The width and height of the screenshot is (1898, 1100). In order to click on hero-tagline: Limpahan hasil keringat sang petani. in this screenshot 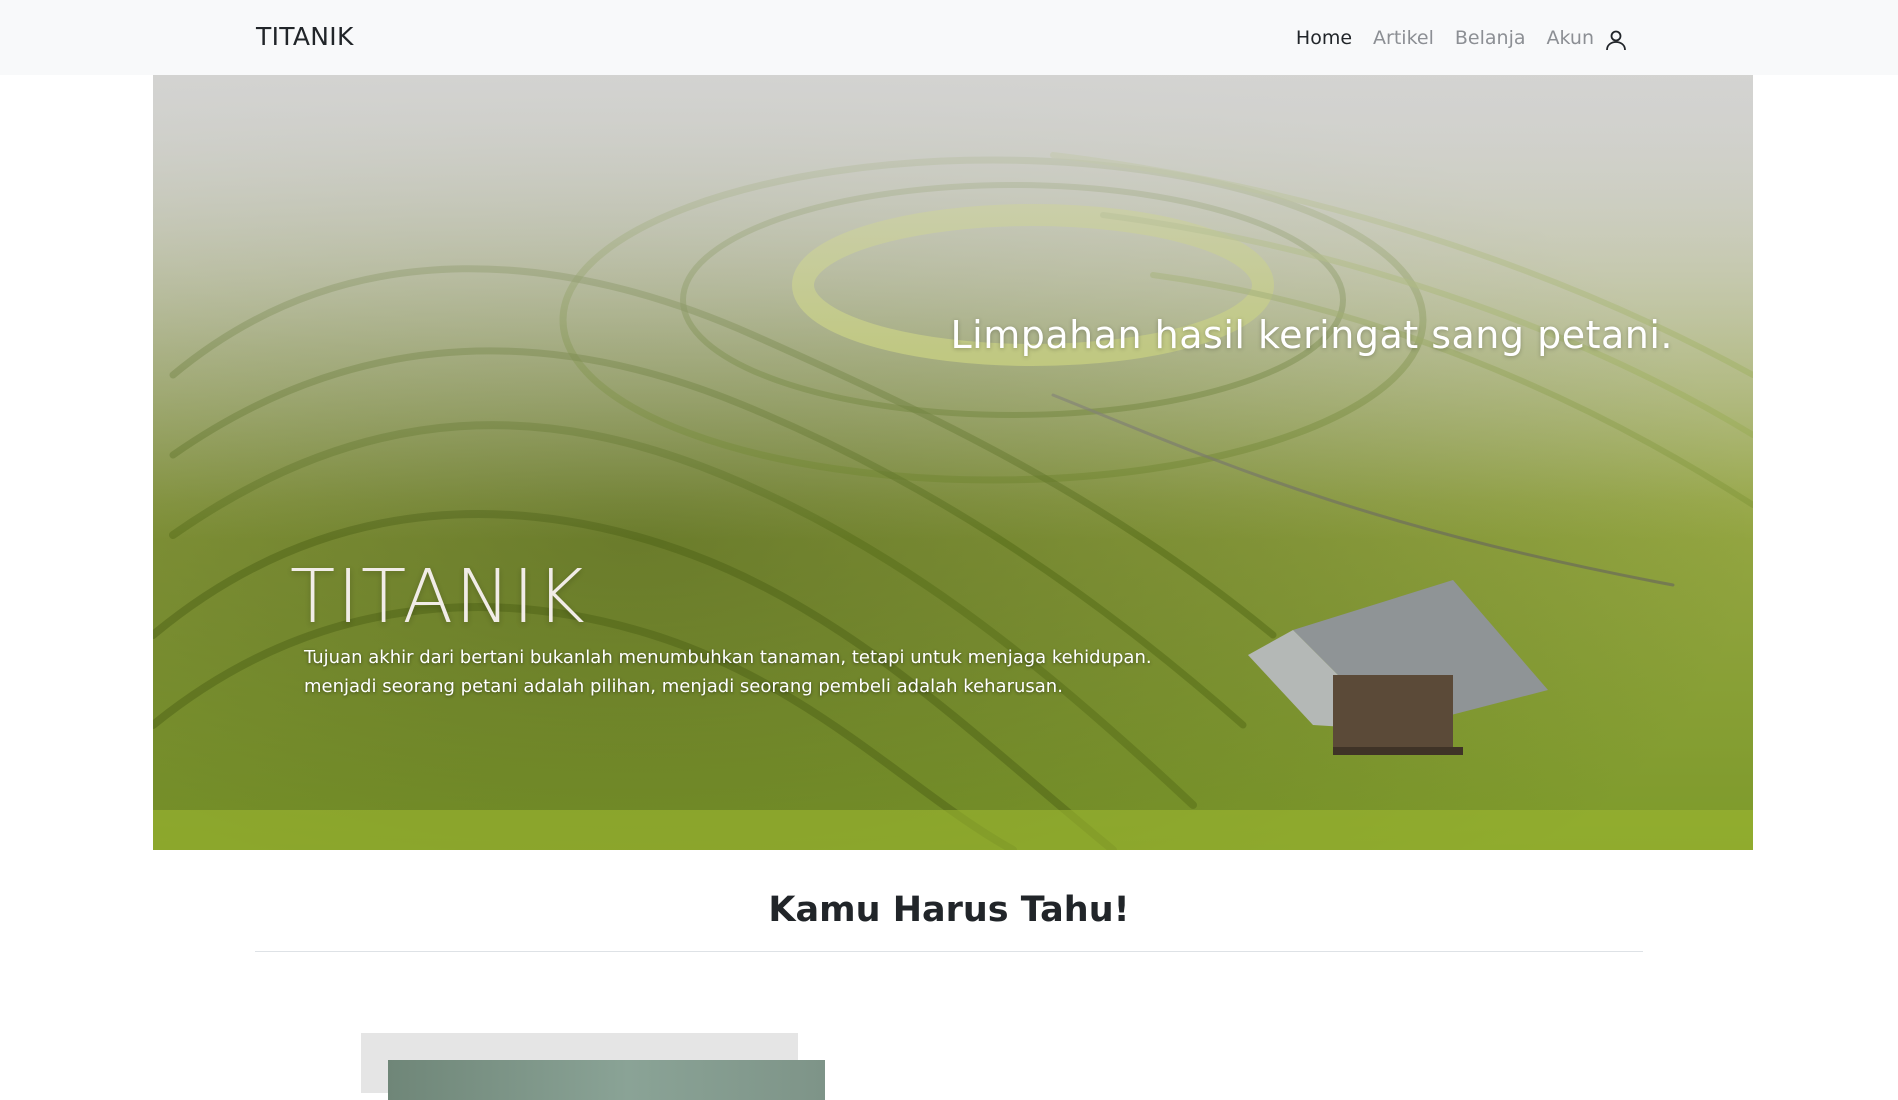, I will do `click(1311, 335)`.